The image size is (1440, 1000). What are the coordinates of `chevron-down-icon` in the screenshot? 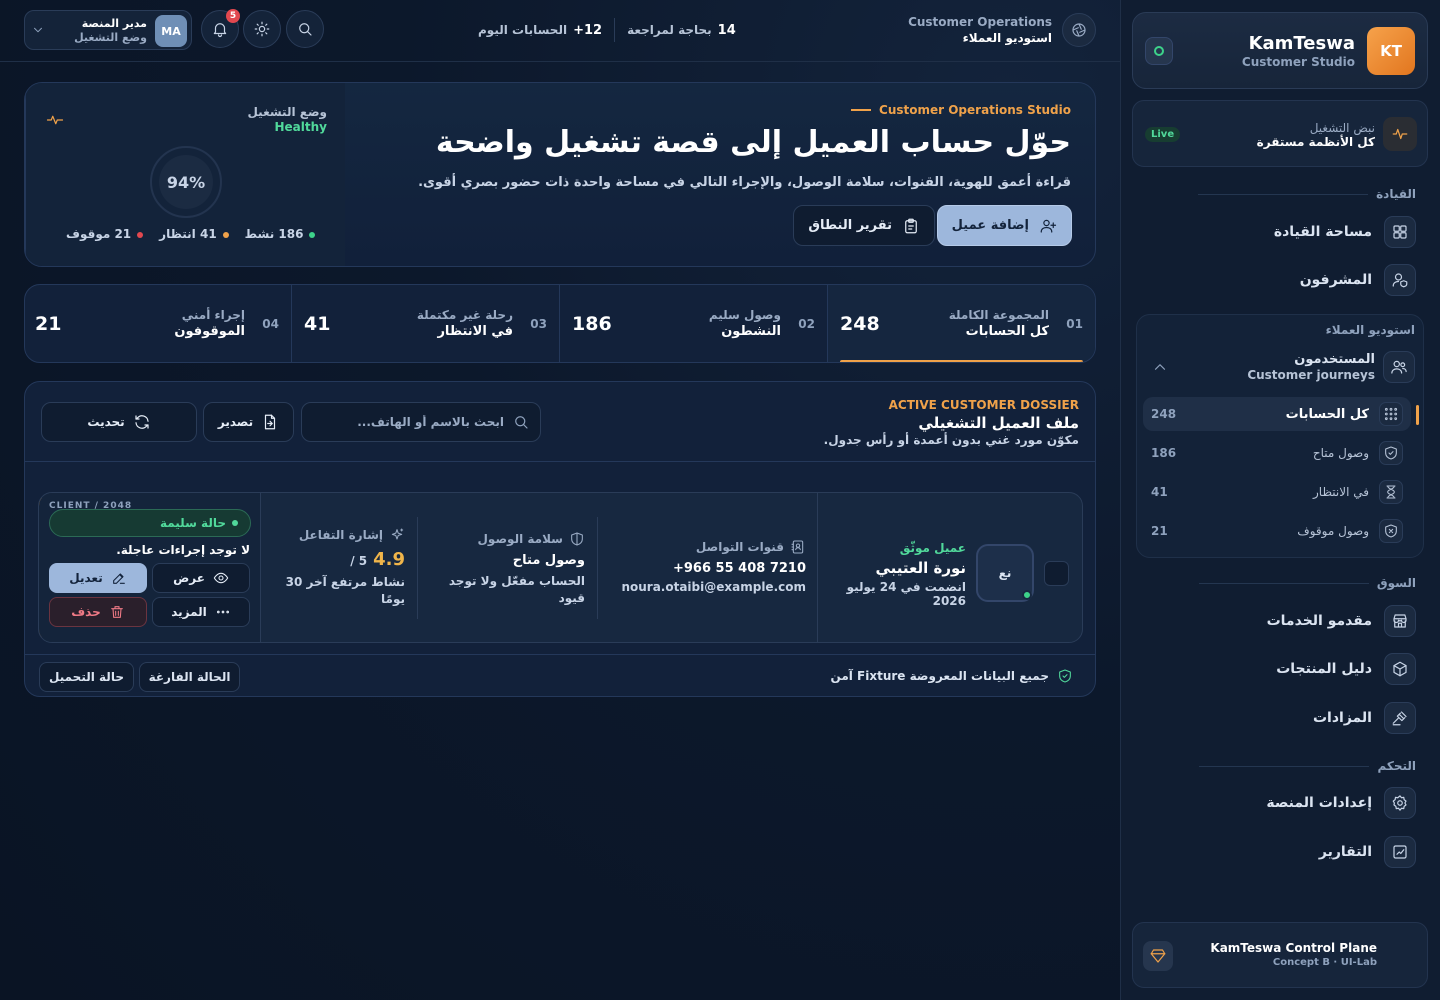 It's located at (38, 30).